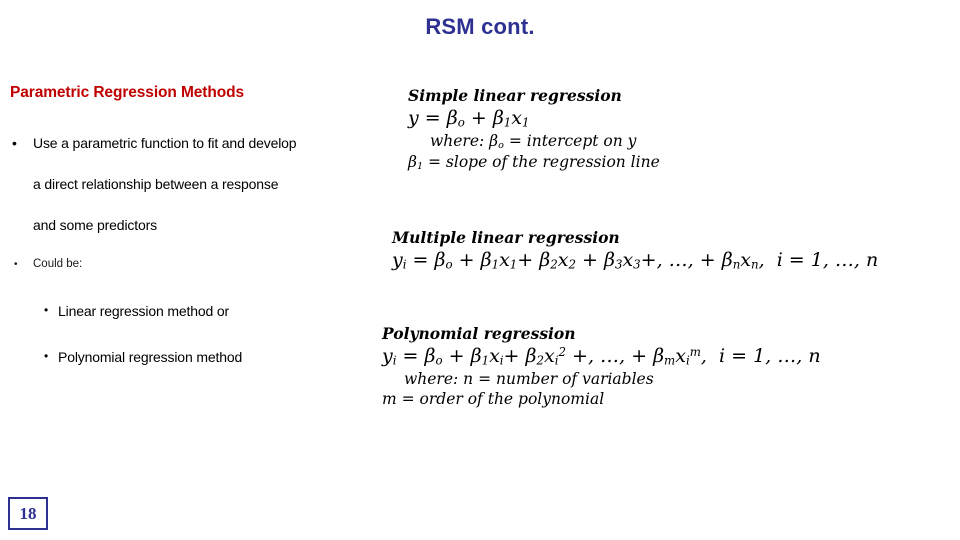 The image size is (960, 540). What do you see at coordinates (156, 184) in the screenshot?
I see `list-item-label: a direct relationship between a response` at bounding box center [156, 184].